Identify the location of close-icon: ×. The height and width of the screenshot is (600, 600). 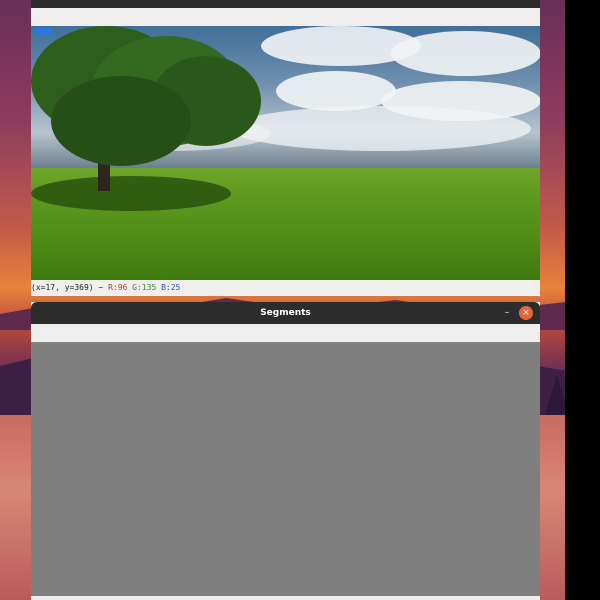
(526, 313).